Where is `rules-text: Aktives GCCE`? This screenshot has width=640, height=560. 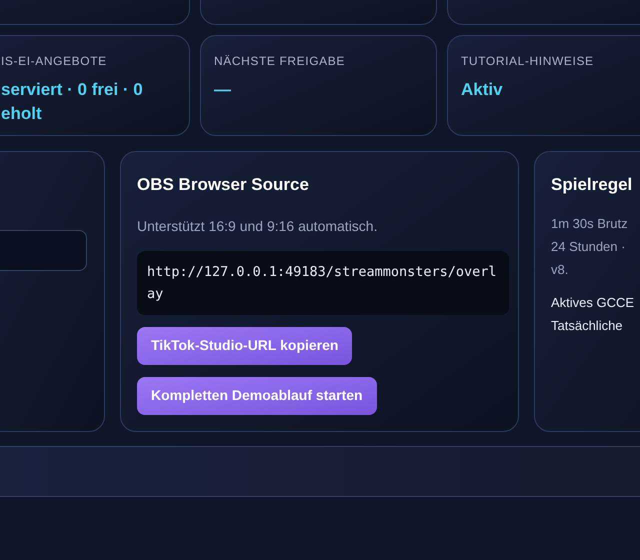
rules-text: Aktives GCCE is located at coordinates (593, 303).